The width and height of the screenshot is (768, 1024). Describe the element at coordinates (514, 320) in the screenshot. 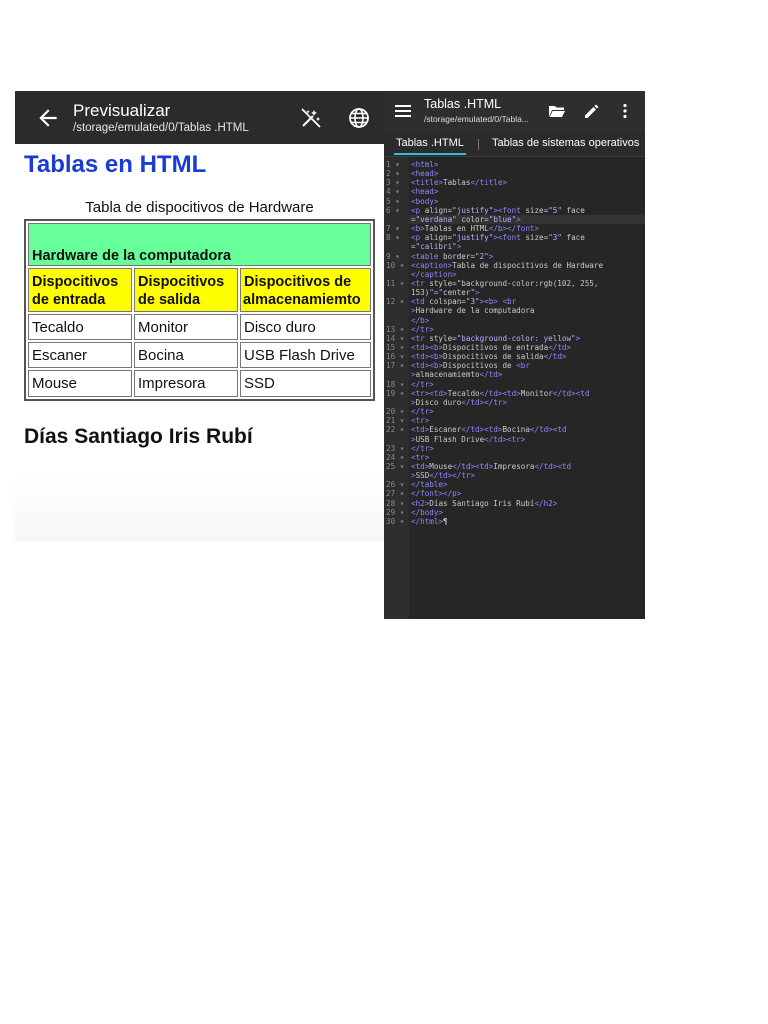

I see `code-line: </b>` at that location.